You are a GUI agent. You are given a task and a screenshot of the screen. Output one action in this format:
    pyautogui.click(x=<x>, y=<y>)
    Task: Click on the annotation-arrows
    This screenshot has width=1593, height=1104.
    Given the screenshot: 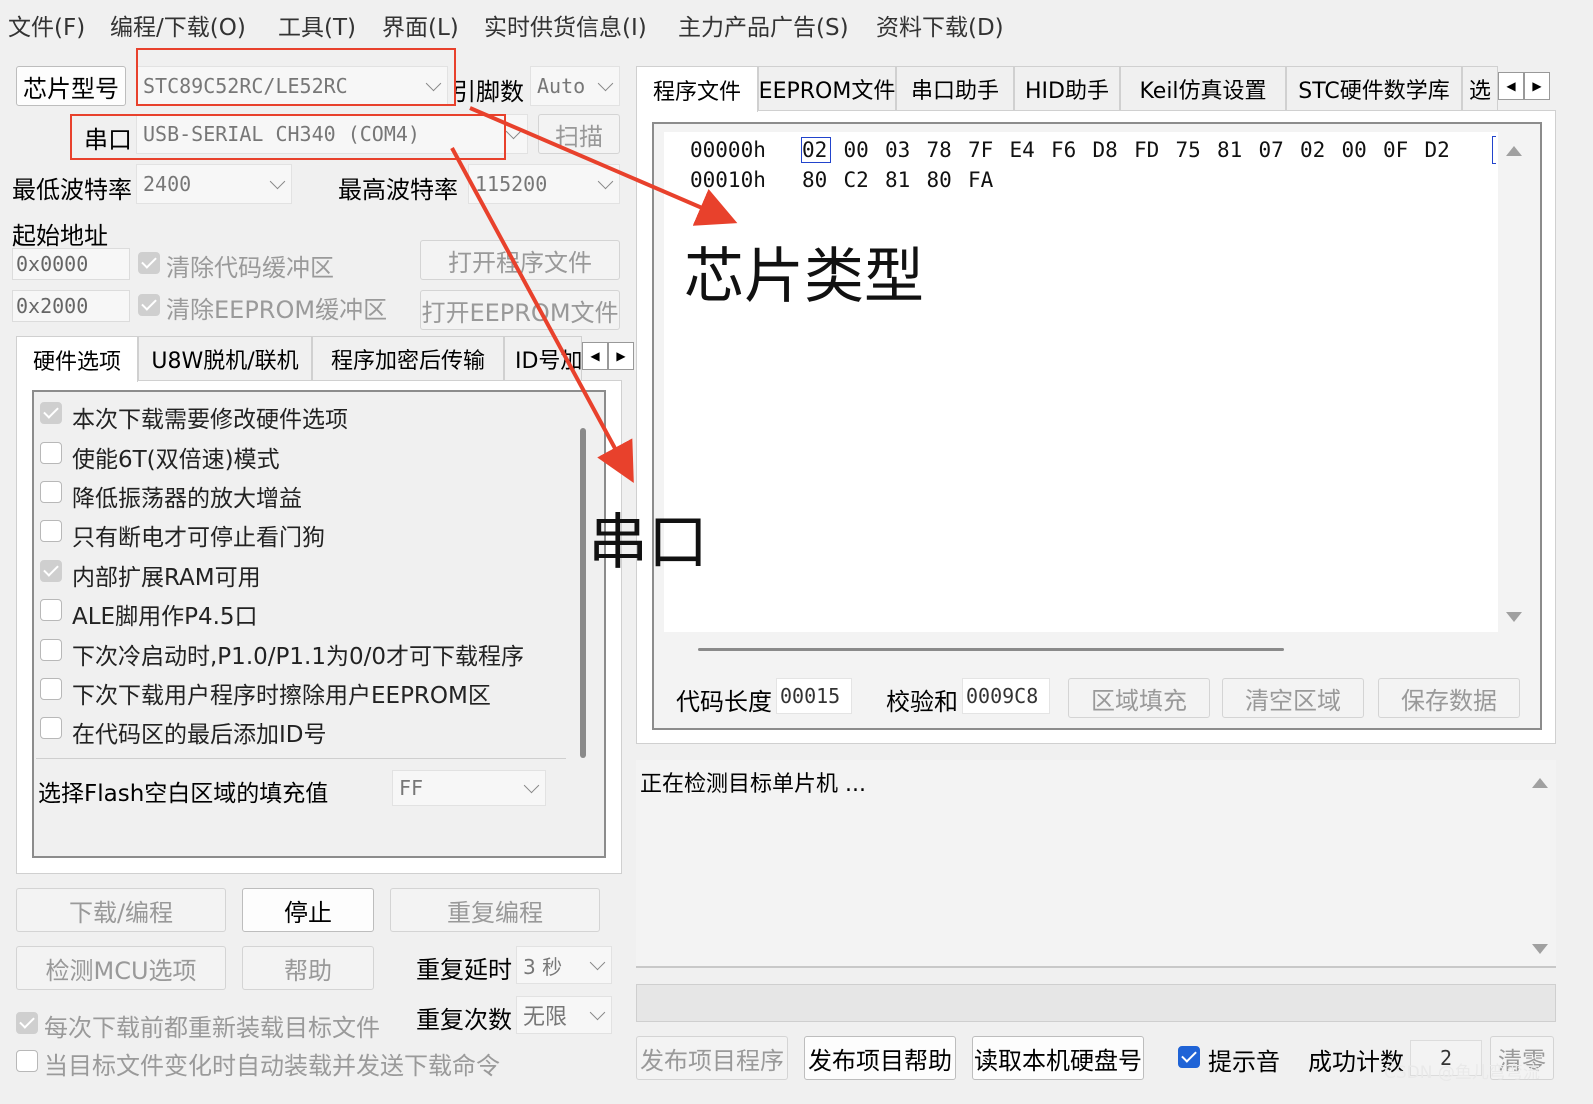 What is the action you would take?
    pyautogui.click(x=594, y=295)
    